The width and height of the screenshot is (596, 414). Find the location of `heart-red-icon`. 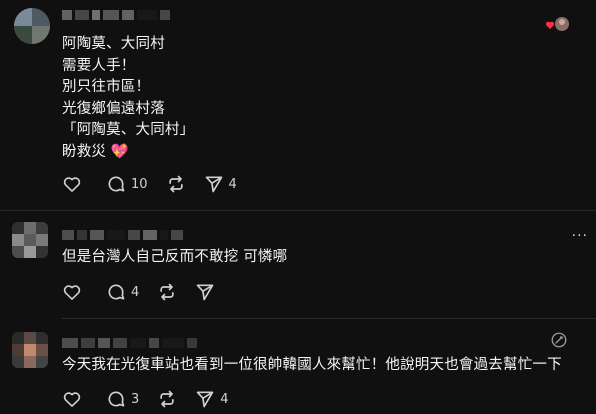

heart-red-icon is located at coordinates (558, 26).